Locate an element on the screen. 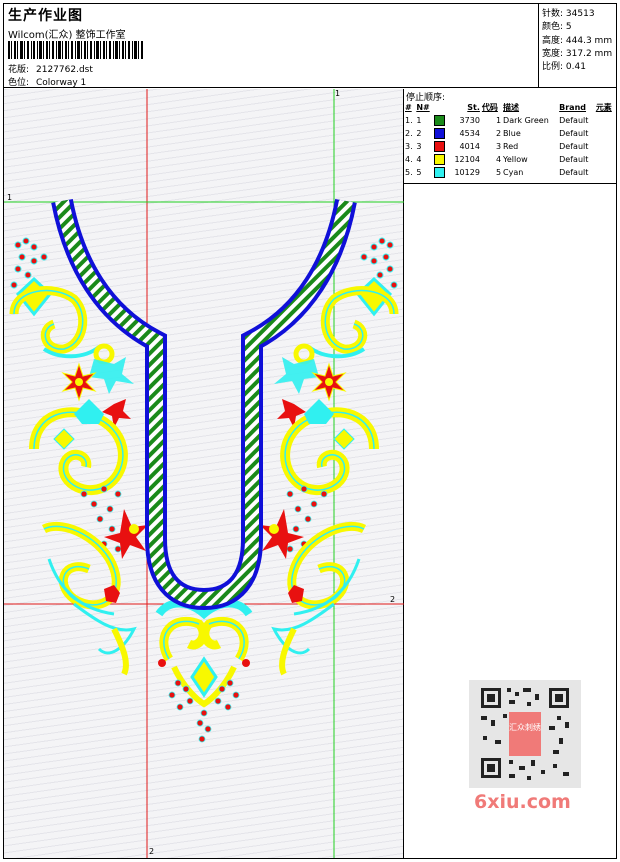 The image size is (620, 862). company-name: Wilcom(汇众) 整饰工作室 is located at coordinates (67, 35).